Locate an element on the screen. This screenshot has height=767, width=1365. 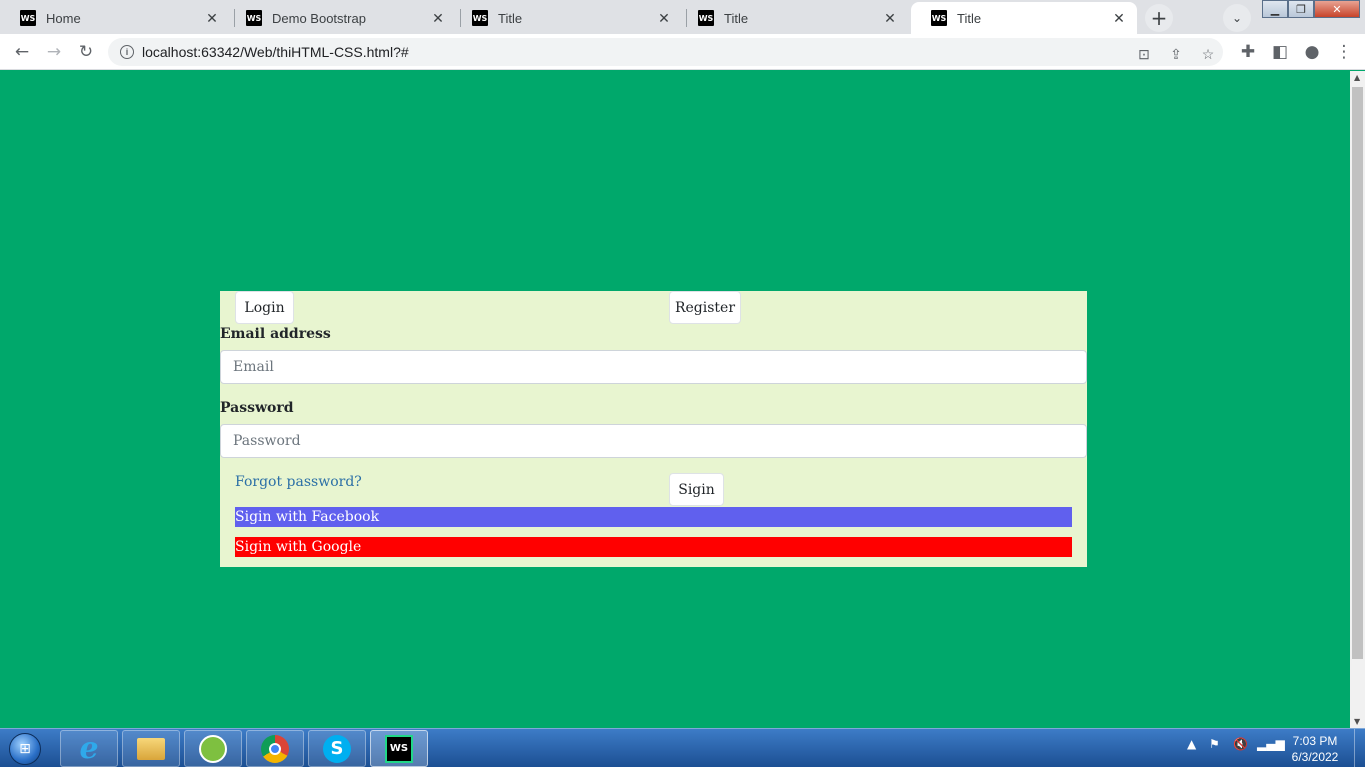
clock-time: 7:03 PM is located at coordinates (1315, 741).